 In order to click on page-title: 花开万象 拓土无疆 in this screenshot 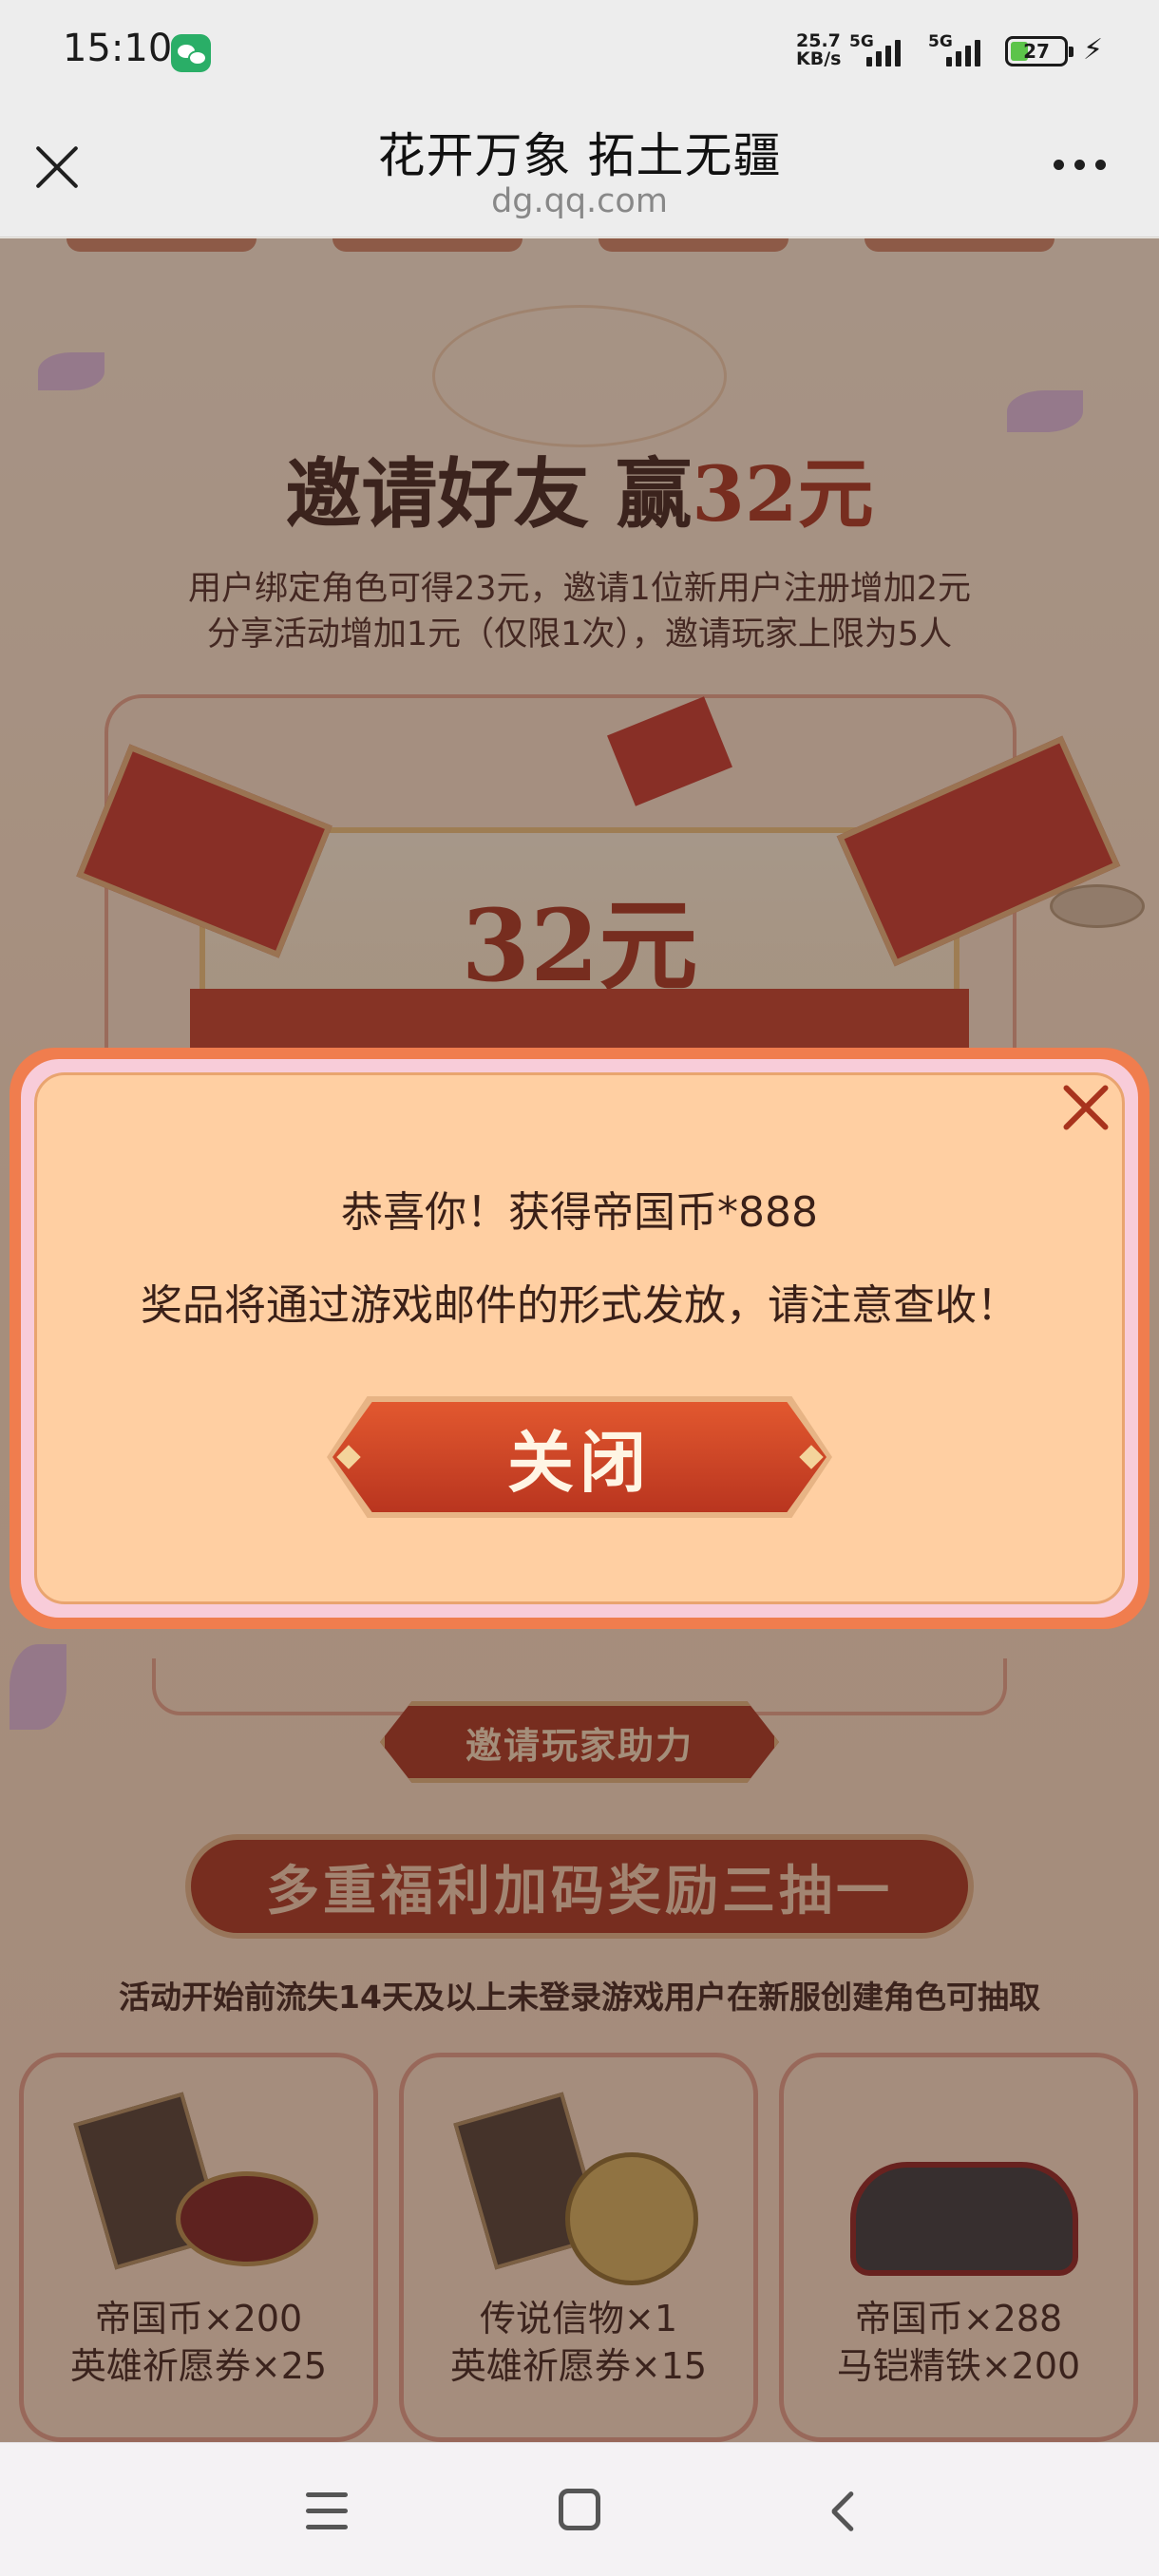, I will do `click(579, 155)`.